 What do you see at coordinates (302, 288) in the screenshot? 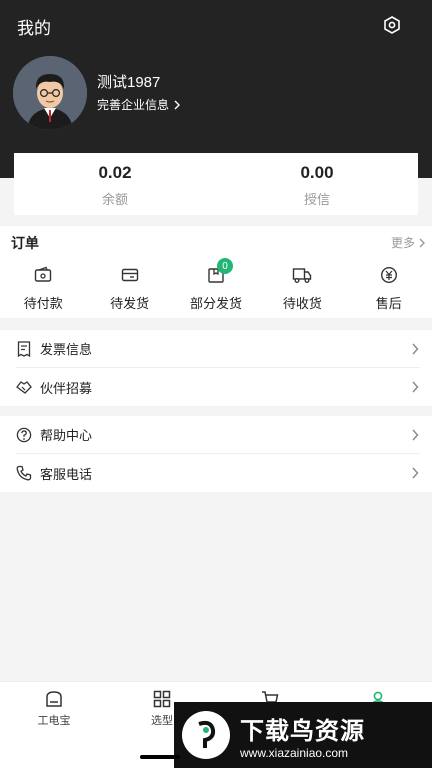
I see `order-pending-receipt: 待收货` at bounding box center [302, 288].